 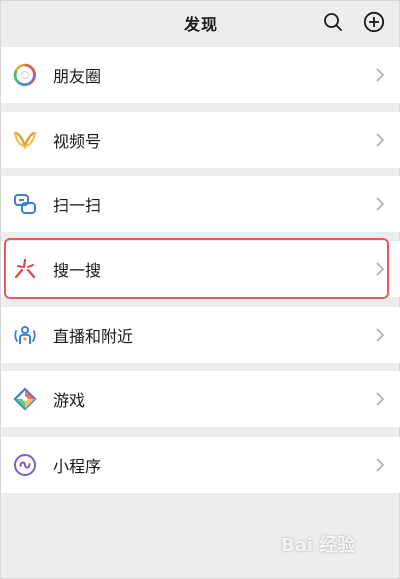 What do you see at coordinates (77, 141) in the screenshot?
I see `list-item-label: 视频号` at bounding box center [77, 141].